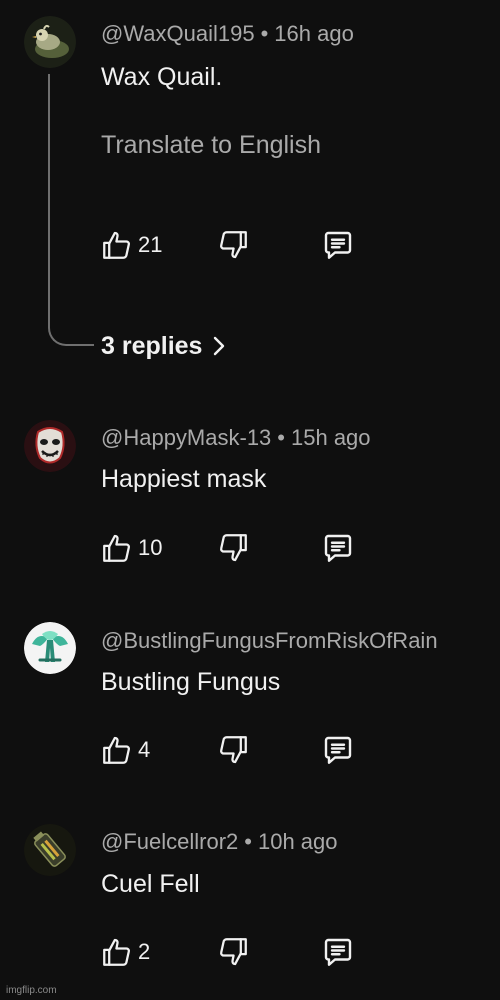 The width and height of the screenshot is (500, 1000). I want to click on translate-button: Translate to English, so click(211, 145).